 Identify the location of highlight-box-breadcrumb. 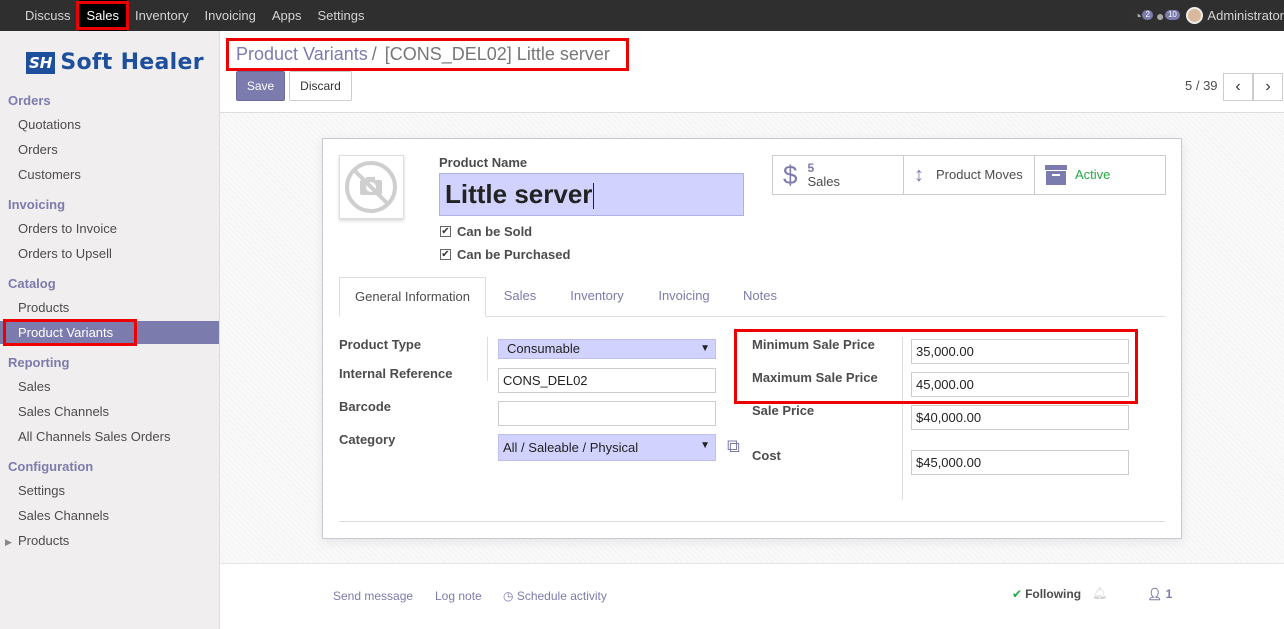
(427, 54).